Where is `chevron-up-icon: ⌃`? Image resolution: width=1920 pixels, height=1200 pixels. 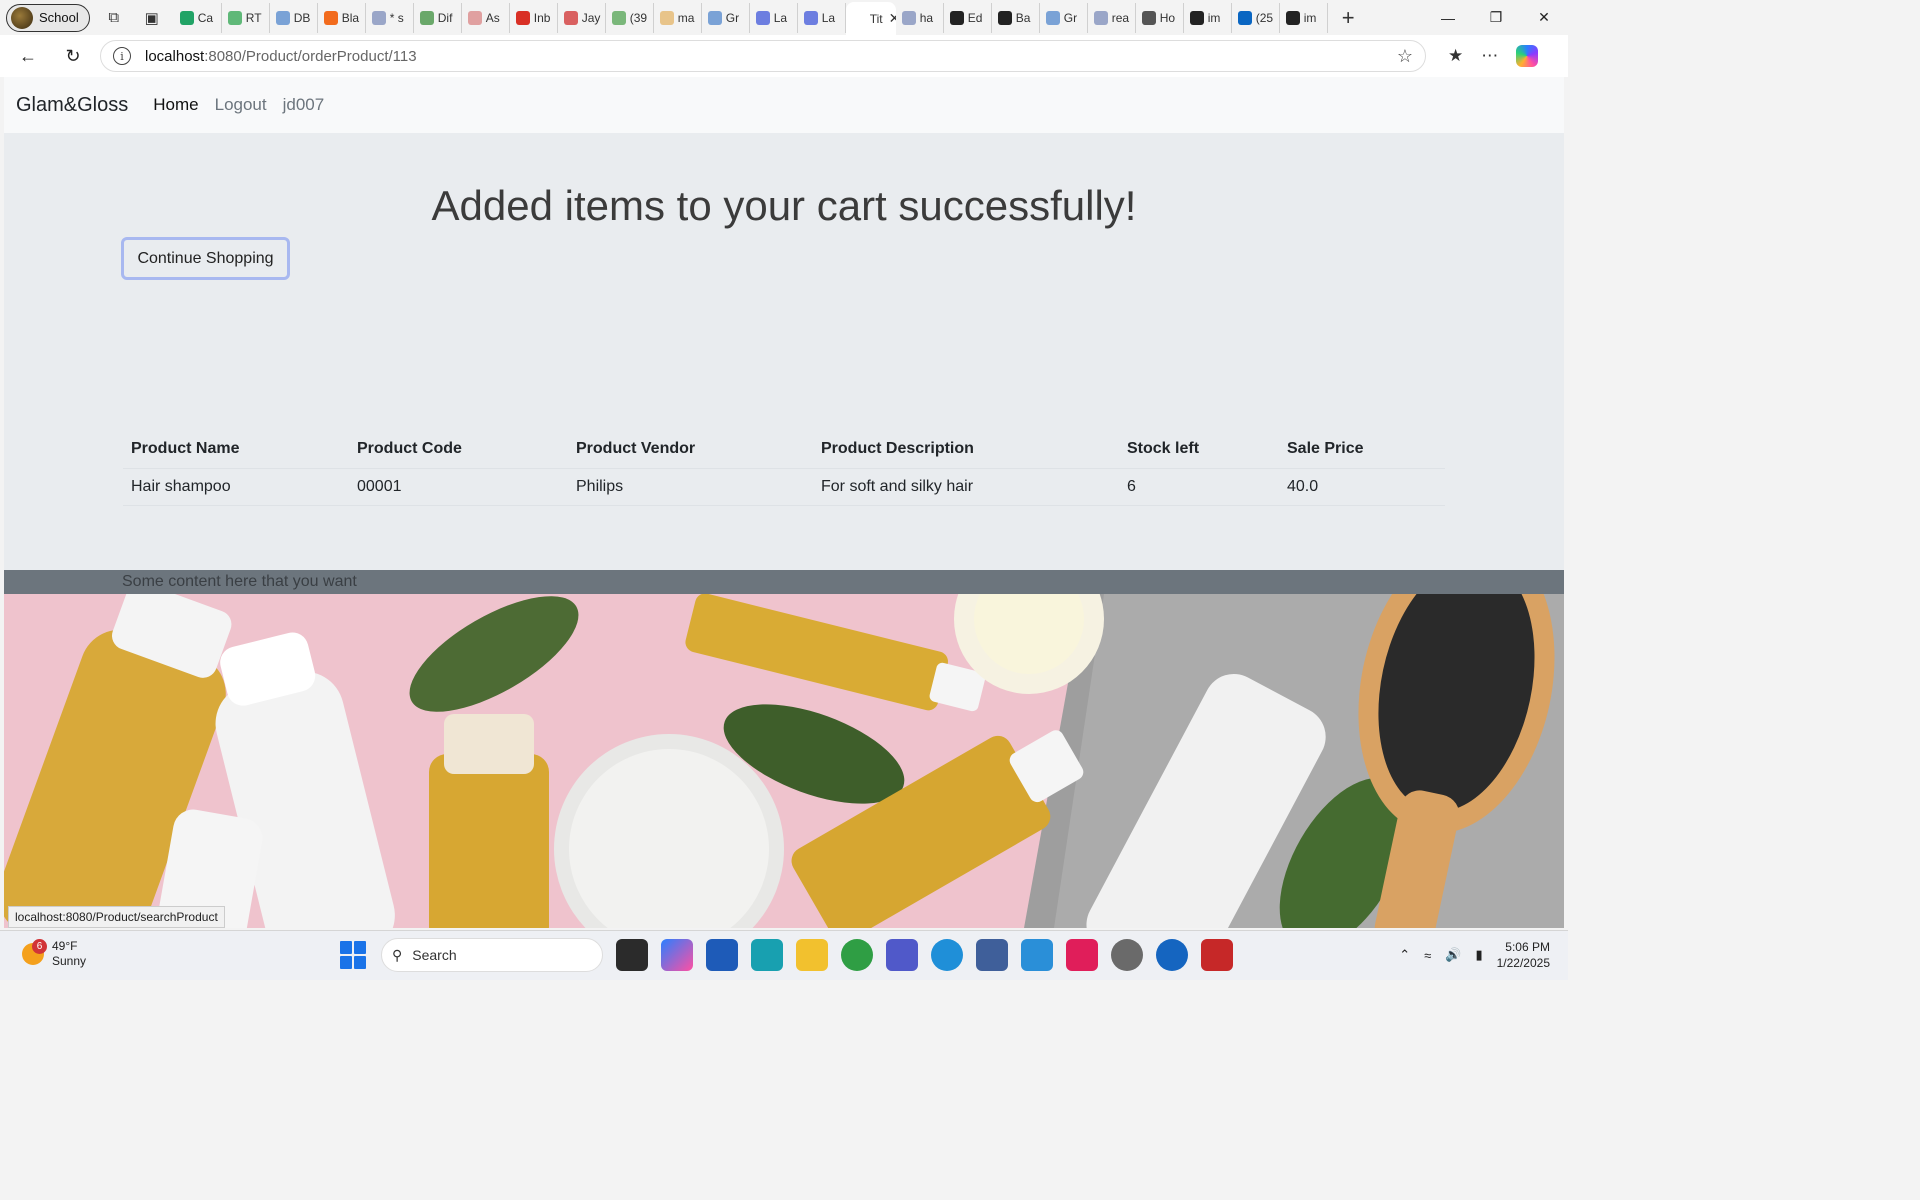 chevron-up-icon: ⌃ is located at coordinates (1404, 955).